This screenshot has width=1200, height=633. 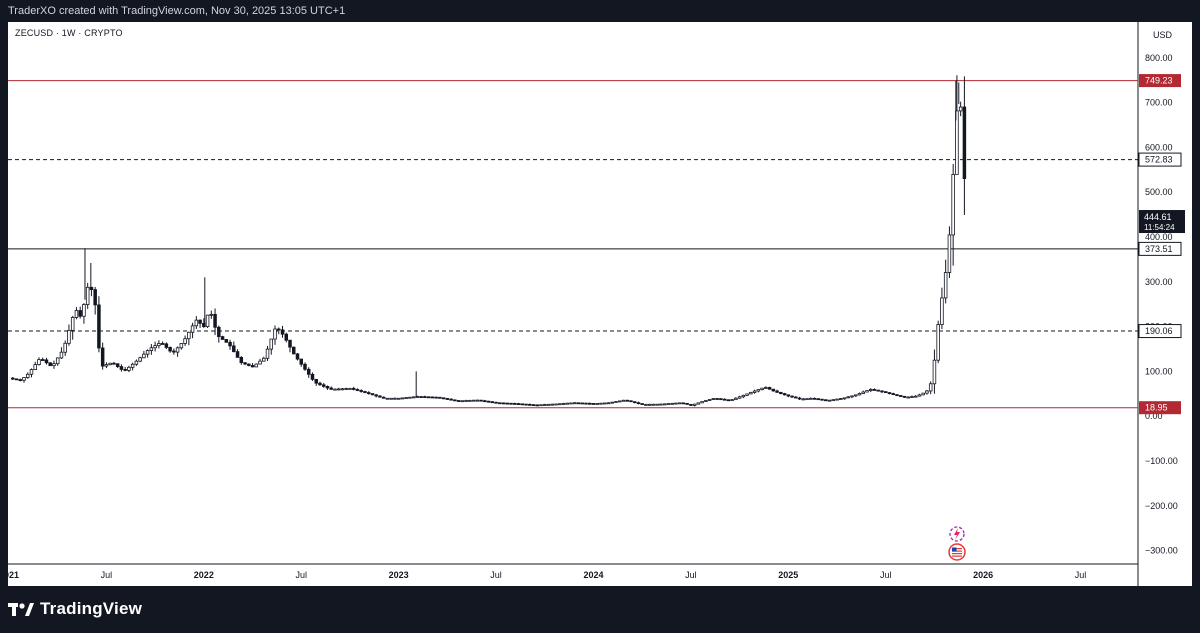 I want to click on level-price-label: 373.51, so click(x=1159, y=249).